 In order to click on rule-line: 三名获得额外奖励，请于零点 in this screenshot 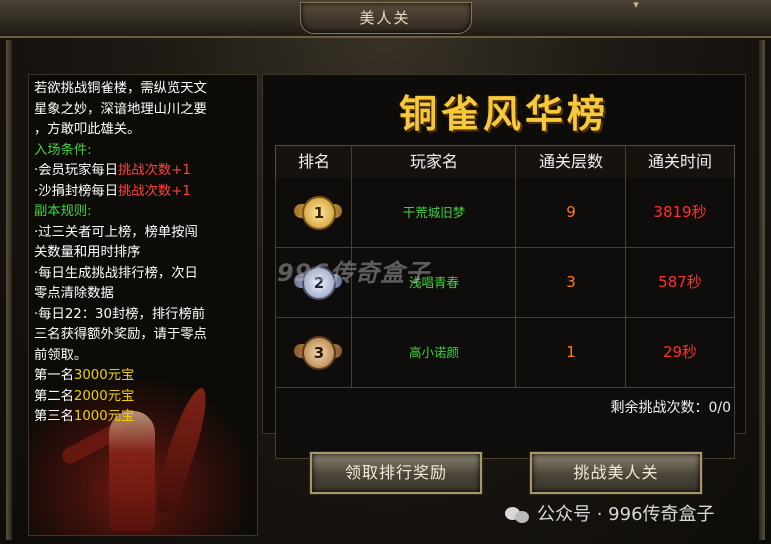, I will do `click(120, 334)`.